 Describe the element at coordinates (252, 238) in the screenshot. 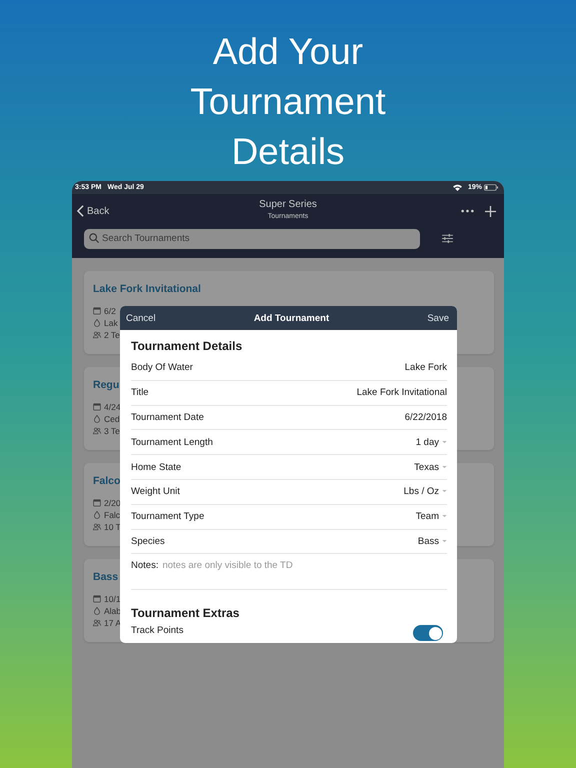

I see `search-field: Search Tournaments` at that location.